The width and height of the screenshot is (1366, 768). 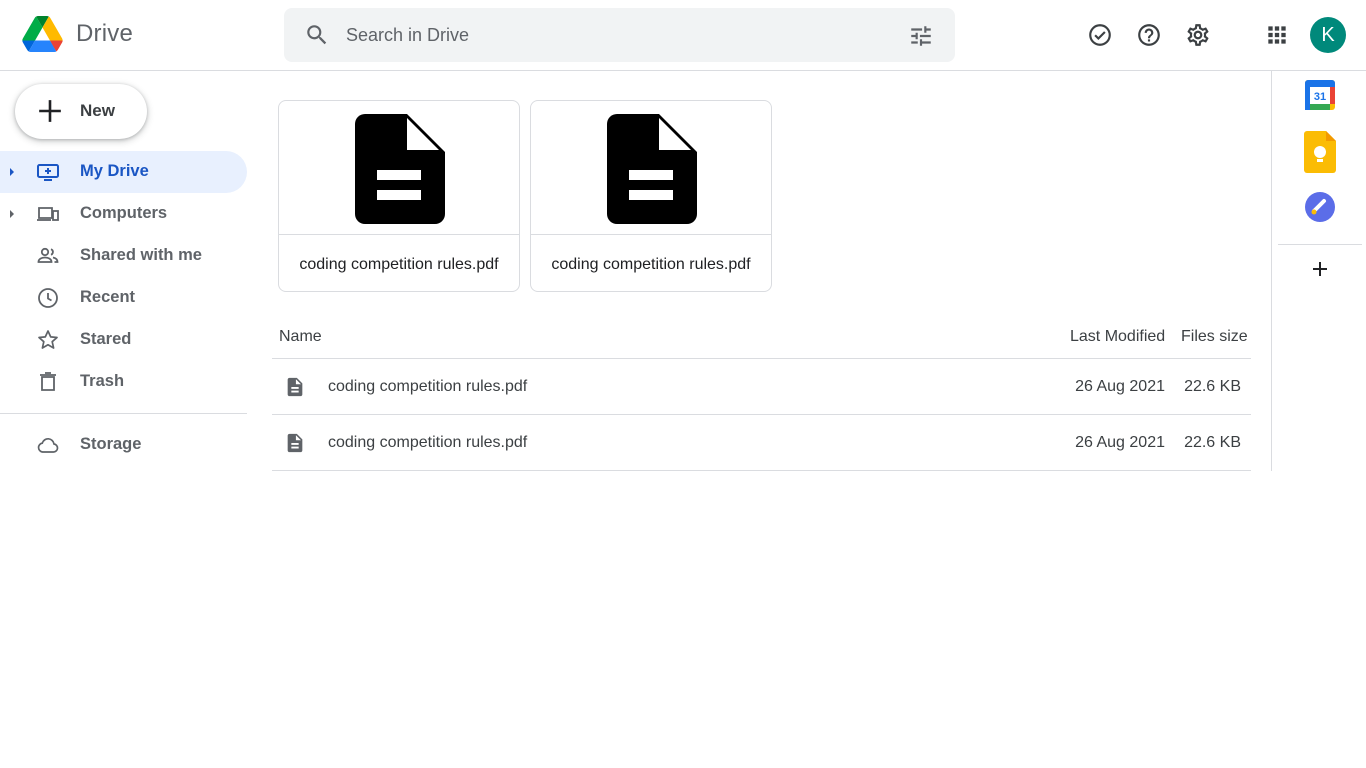 What do you see at coordinates (1149, 35) in the screenshot?
I see `help-icon` at bounding box center [1149, 35].